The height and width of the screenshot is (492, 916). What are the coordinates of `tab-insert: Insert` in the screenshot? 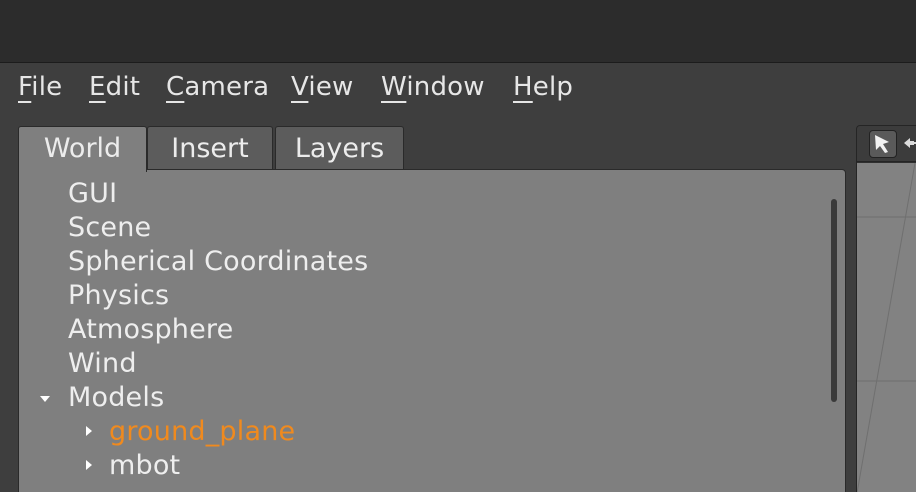 It's located at (210, 148).